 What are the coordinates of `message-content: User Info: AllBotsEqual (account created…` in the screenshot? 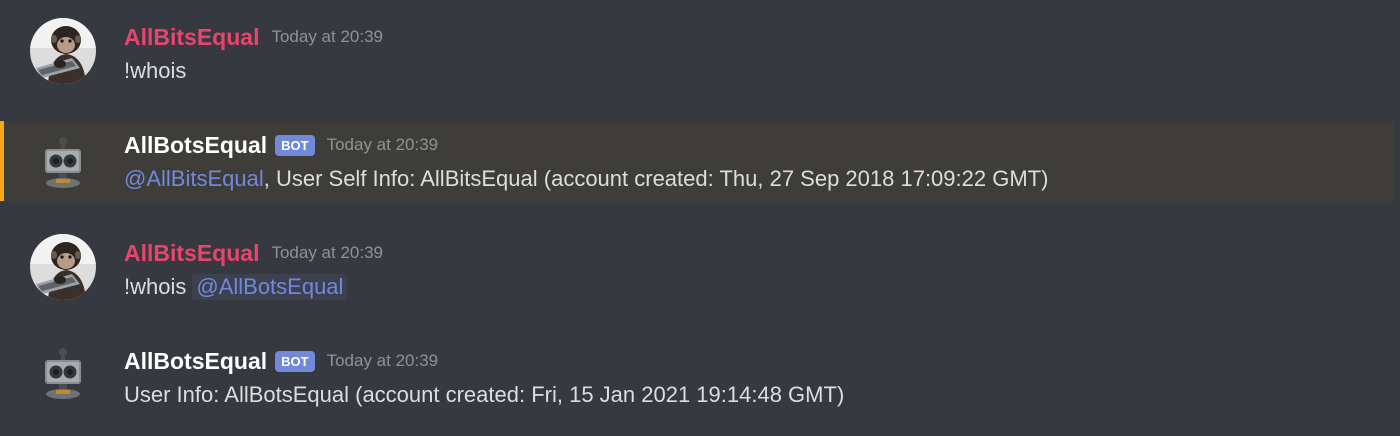 It's located at (484, 395).